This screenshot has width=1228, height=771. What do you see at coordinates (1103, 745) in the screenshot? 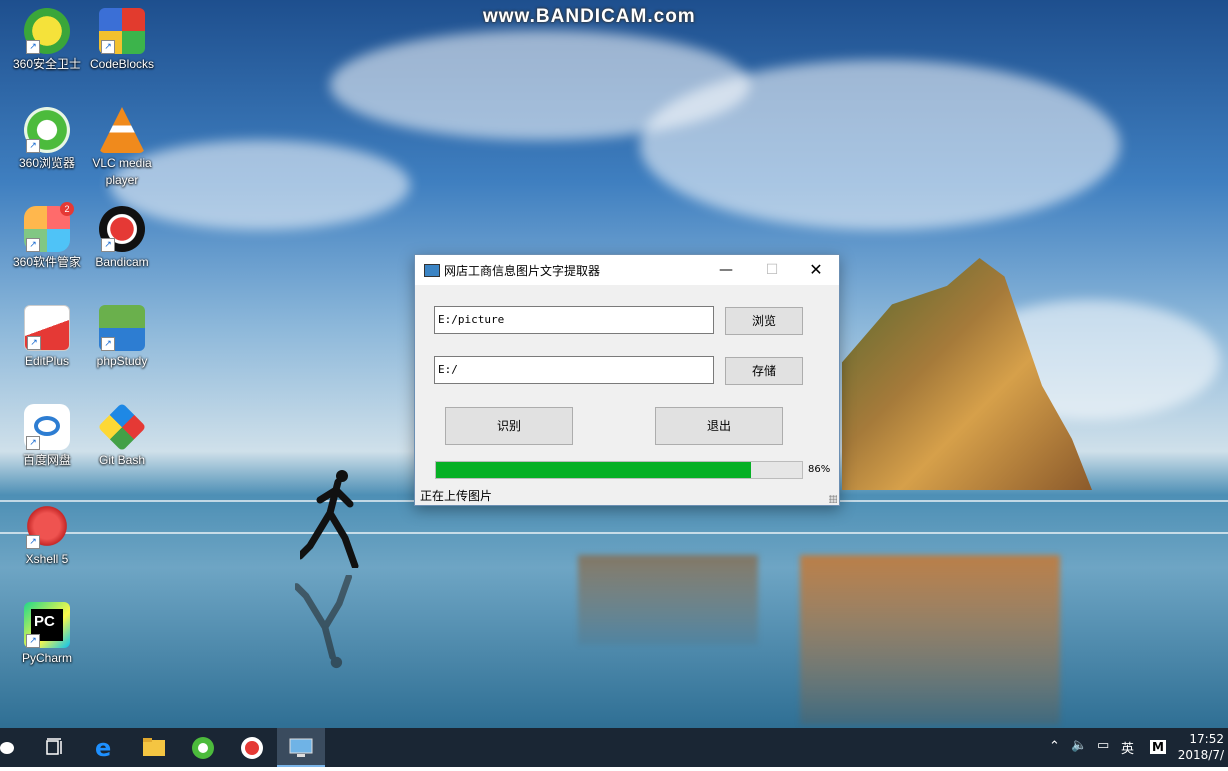
I see `battery-icon: ▭` at bounding box center [1103, 745].